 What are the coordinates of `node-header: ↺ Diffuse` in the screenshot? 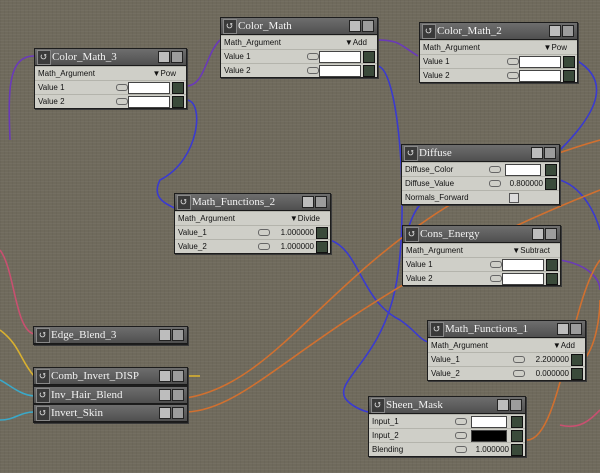 It's located at (480, 153).